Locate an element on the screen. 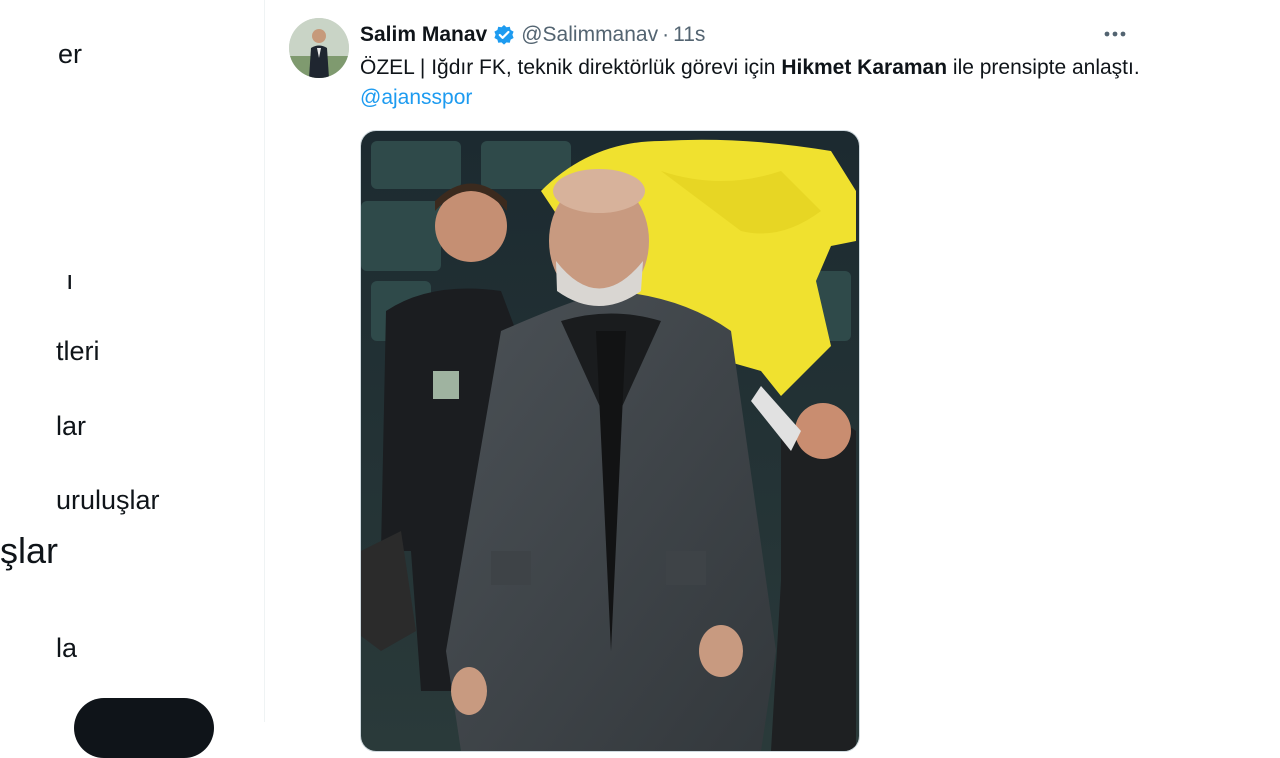 The height and width of the screenshot is (758, 1280). author-name: Salim Manav is located at coordinates (423, 35).